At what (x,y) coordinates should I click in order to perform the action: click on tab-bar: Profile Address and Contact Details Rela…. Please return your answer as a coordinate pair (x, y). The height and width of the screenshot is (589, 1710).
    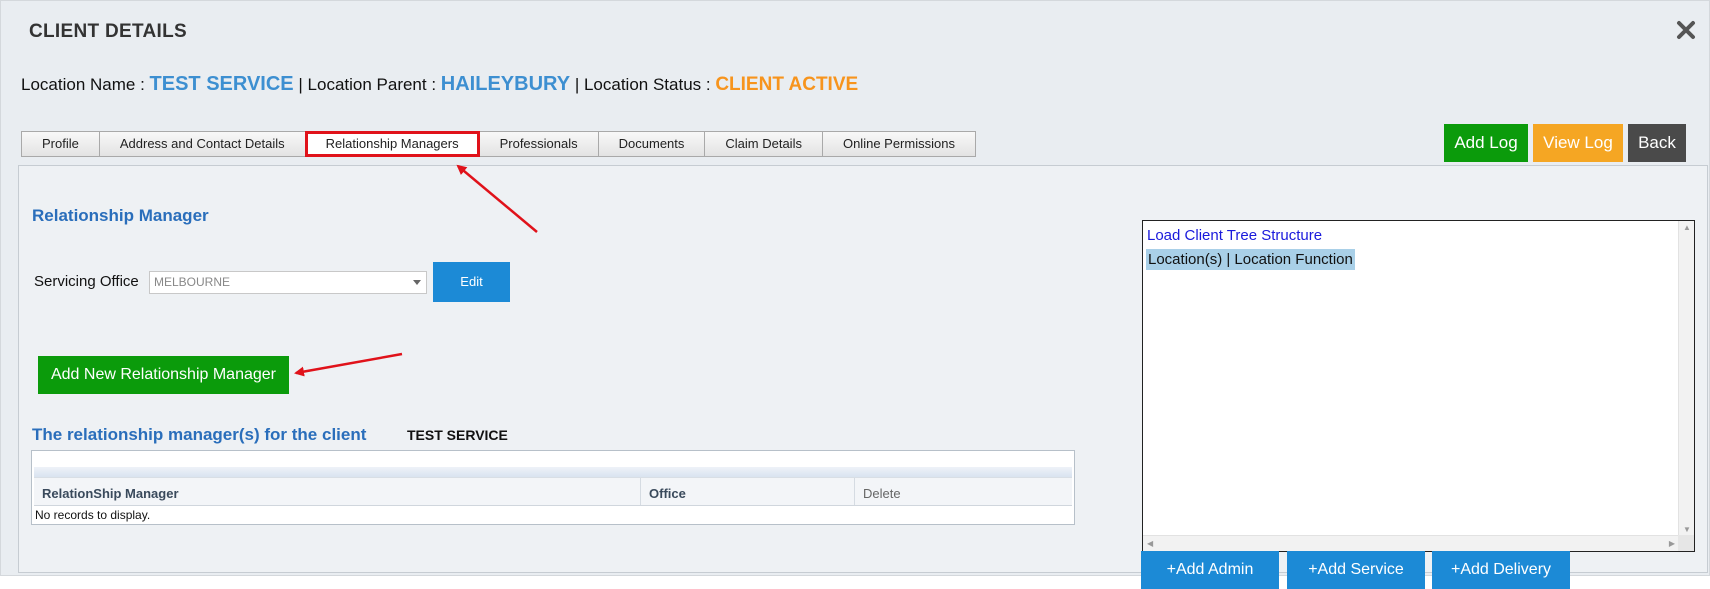
    Looking at the image, I should click on (498, 144).